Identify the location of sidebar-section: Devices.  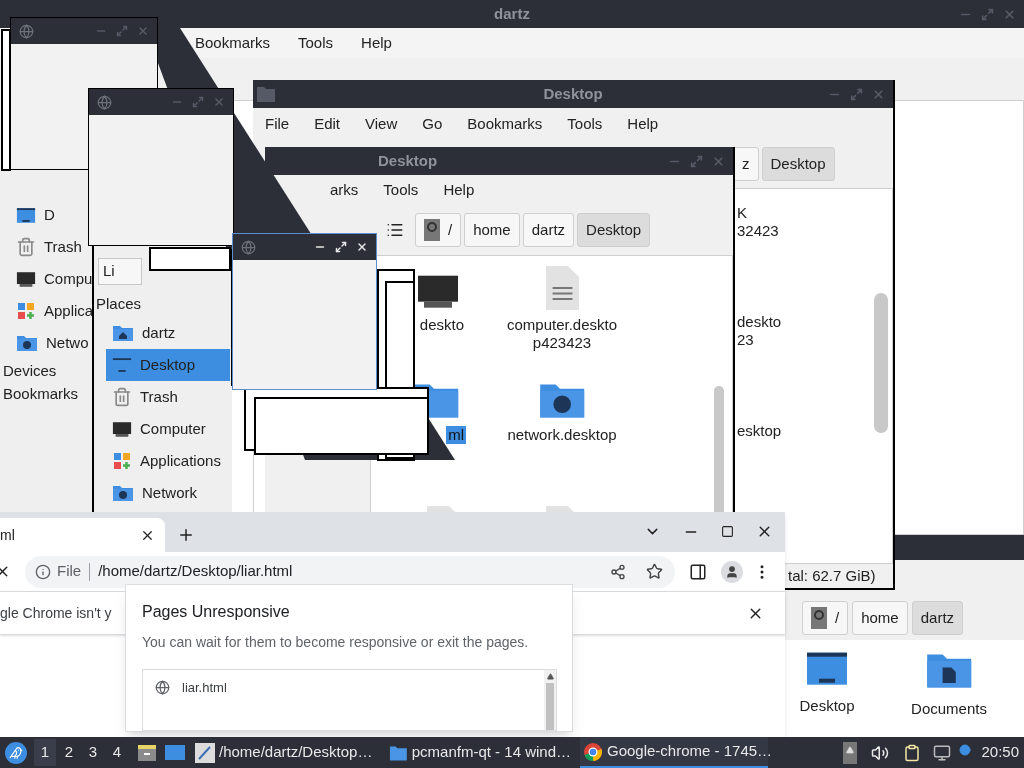
(46, 370).